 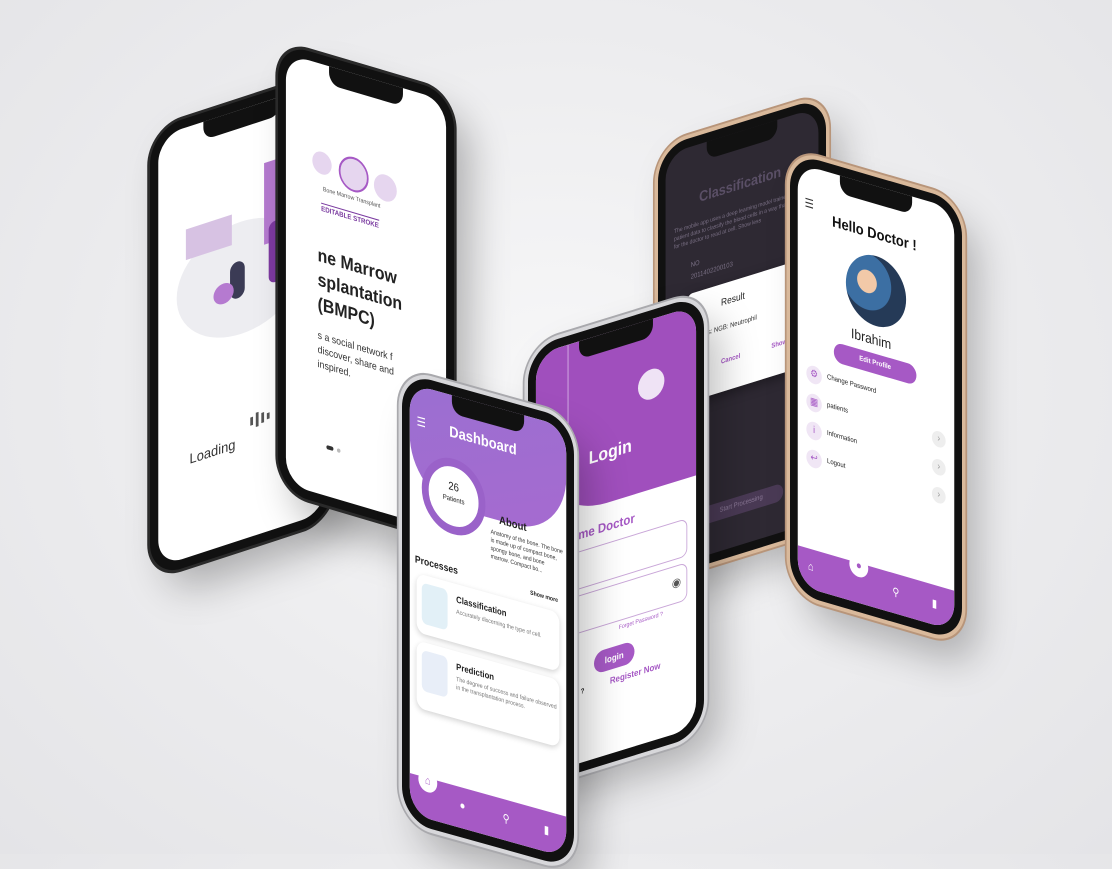 I want to click on show-more-link: Show more, so click(x=544, y=597).